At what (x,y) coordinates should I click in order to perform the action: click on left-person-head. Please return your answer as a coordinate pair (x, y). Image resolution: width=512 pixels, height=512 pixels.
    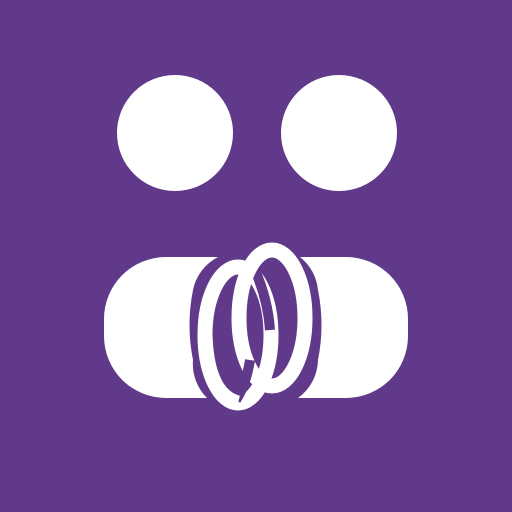
    Looking at the image, I should click on (175, 133).